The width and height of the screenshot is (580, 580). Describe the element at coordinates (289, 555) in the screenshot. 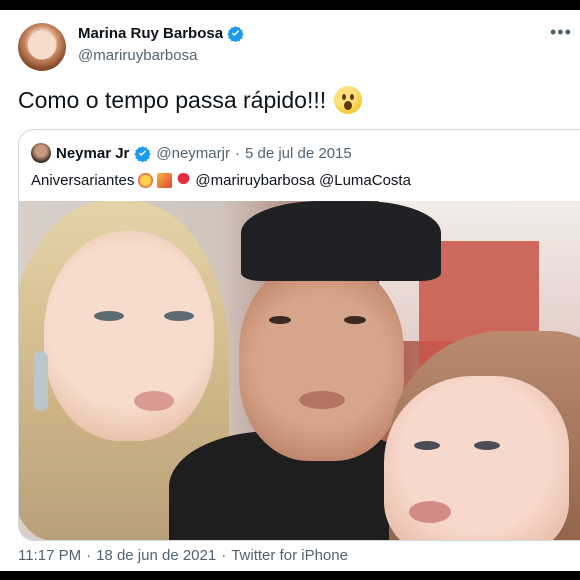

I see `tweet-source: Twitter for iPhone` at that location.